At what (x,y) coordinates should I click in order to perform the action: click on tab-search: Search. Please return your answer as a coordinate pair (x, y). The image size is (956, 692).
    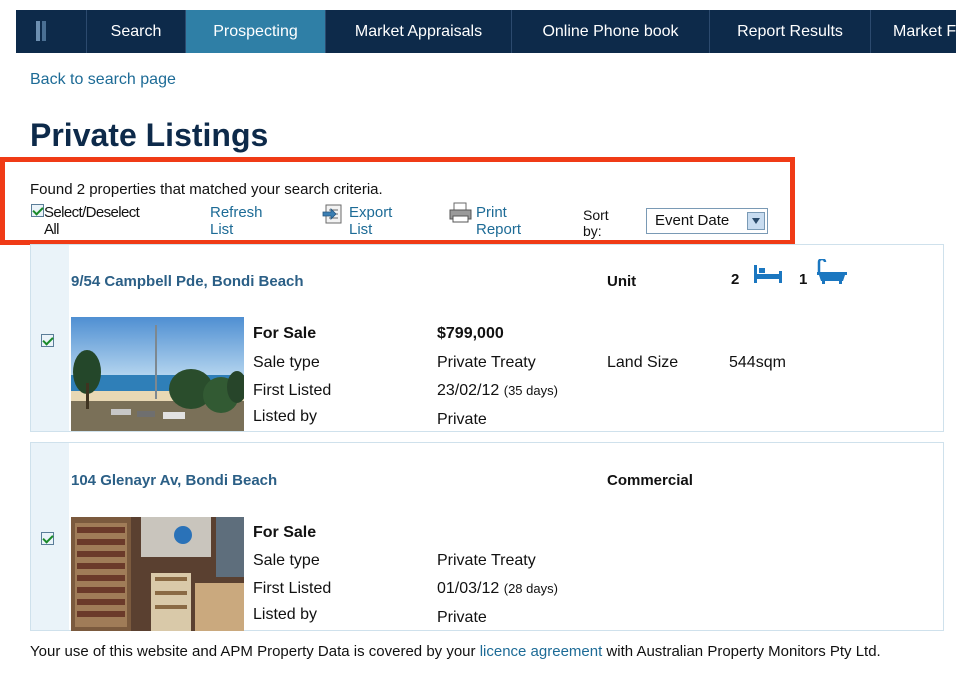
    Looking at the image, I should click on (135, 31).